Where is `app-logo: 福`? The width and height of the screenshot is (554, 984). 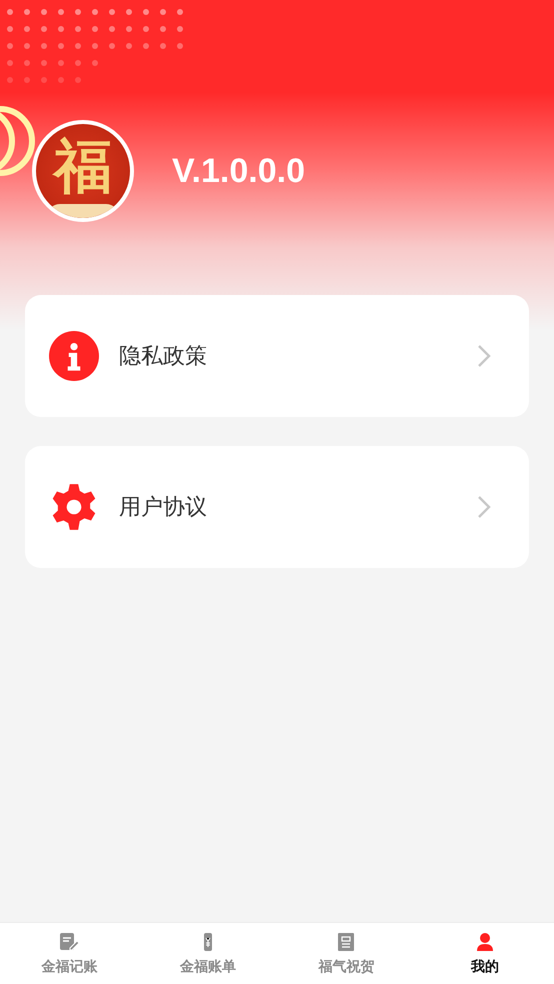 app-logo: 福 is located at coordinates (83, 171).